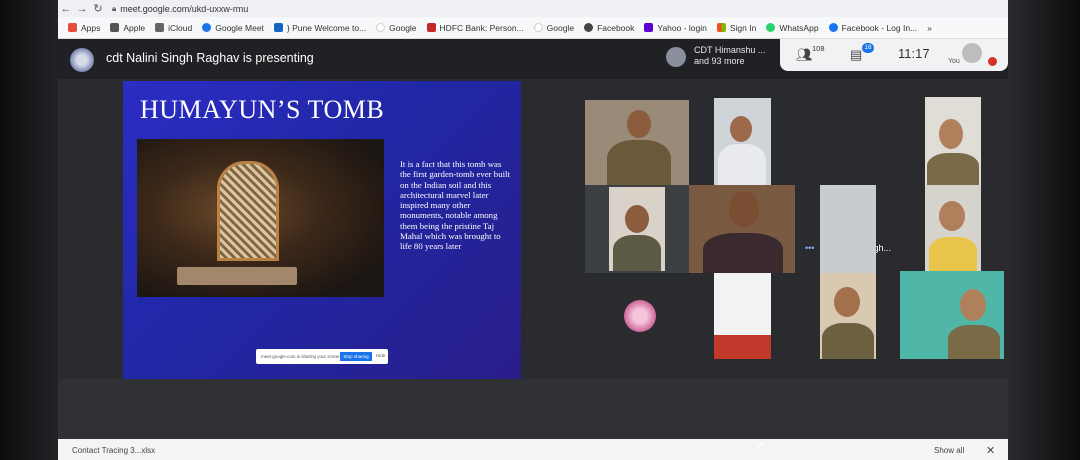 The image size is (1080, 460). I want to click on download-item: Contact Tracing 3...xlsx, so click(113, 450).